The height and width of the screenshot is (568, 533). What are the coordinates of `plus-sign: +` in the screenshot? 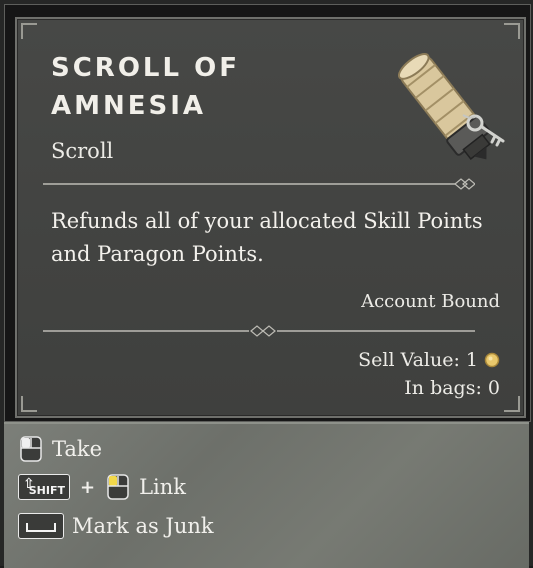 It's located at (88, 487).